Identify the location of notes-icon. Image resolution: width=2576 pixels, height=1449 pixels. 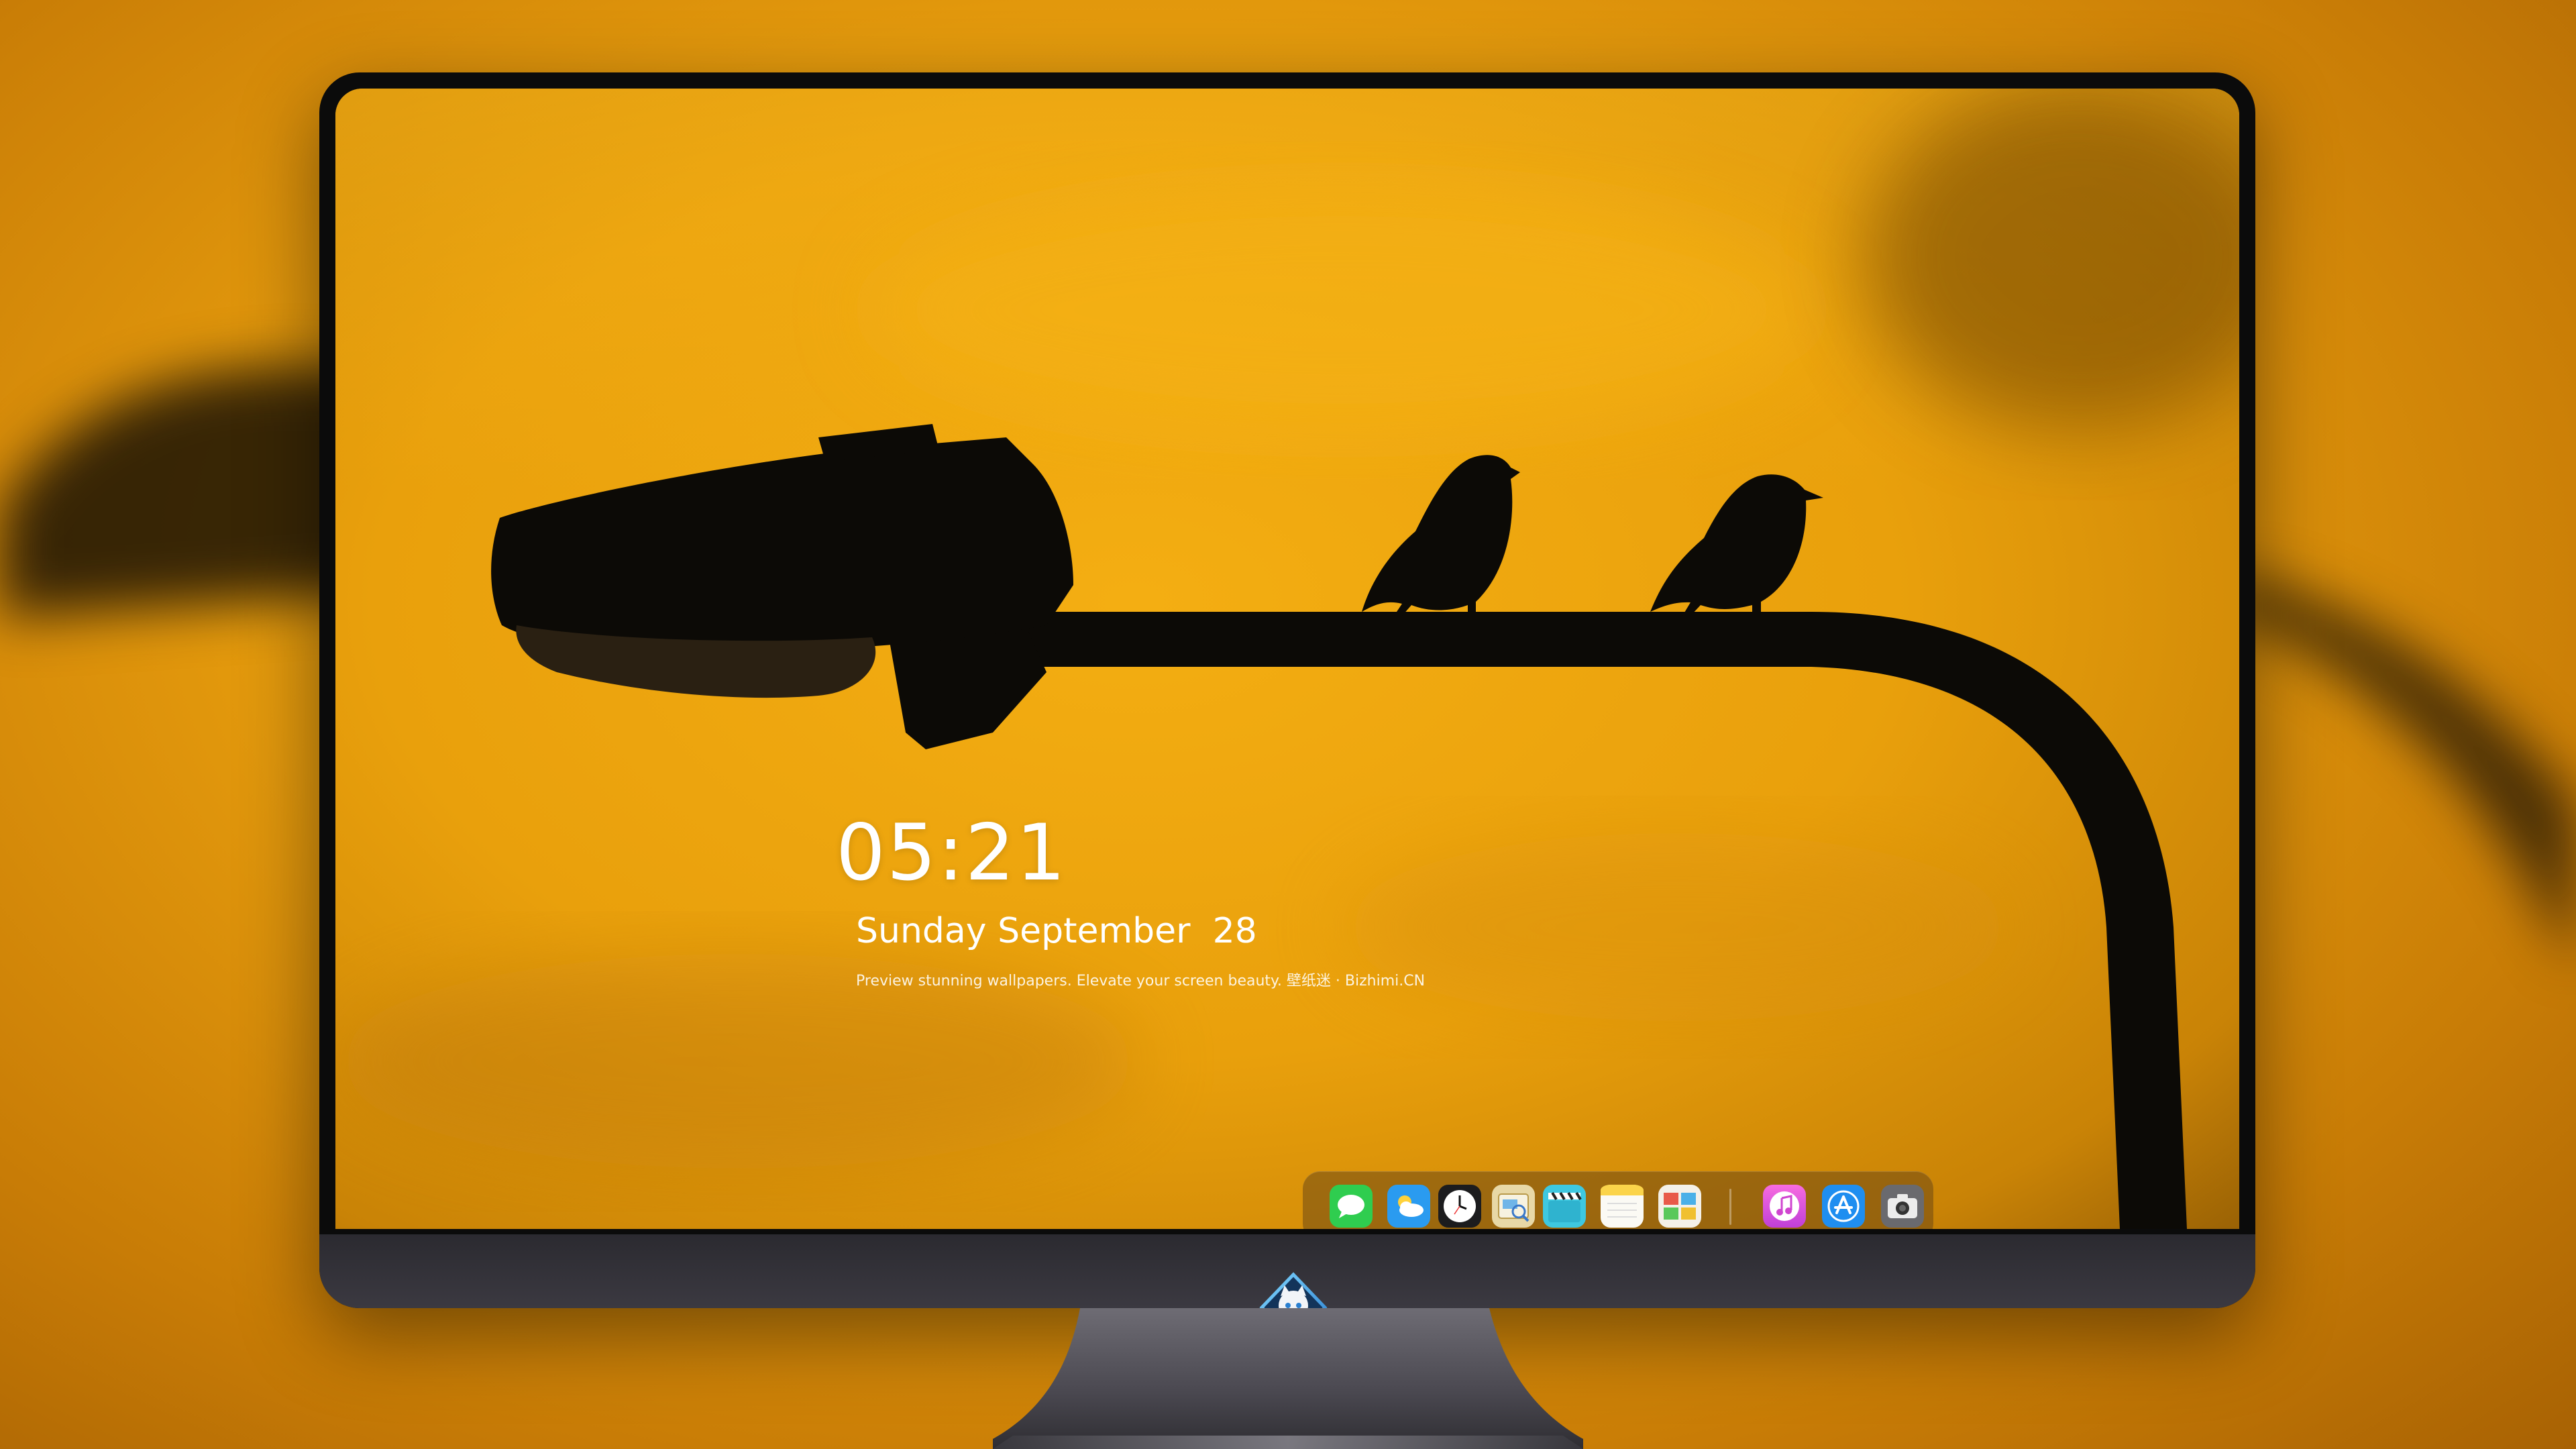
(1622, 1206).